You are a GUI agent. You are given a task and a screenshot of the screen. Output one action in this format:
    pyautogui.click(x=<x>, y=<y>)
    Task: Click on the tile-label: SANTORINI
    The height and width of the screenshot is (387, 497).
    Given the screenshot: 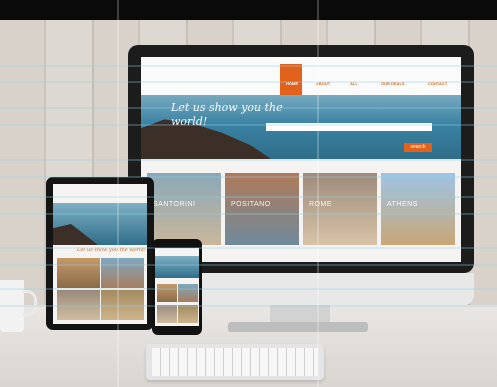 What is the action you would take?
    pyautogui.click(x=174, y=204)
    